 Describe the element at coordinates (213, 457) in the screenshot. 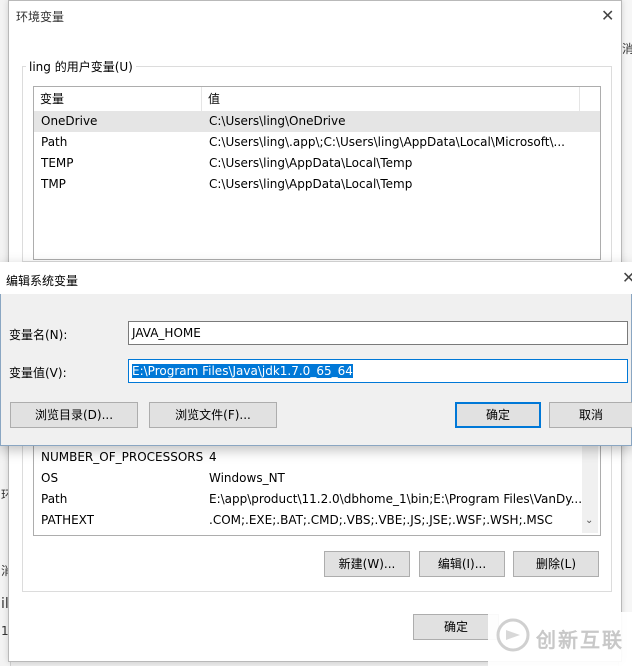

I see `variable-value: 4` at that location.